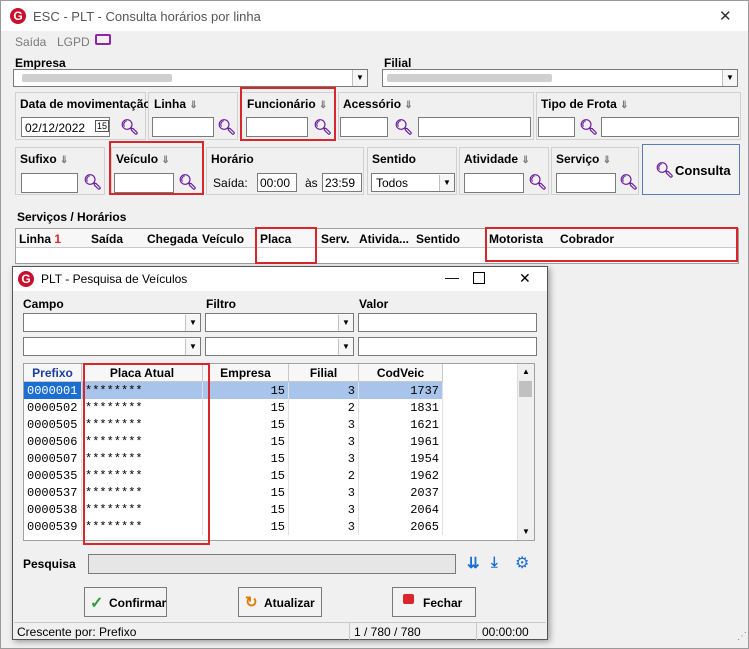 The width and height of the screenshot is (749, 649). Describe the element at coordinates (400, 492) in the screenshot. I see `cell-codveic: 2037` at that location.